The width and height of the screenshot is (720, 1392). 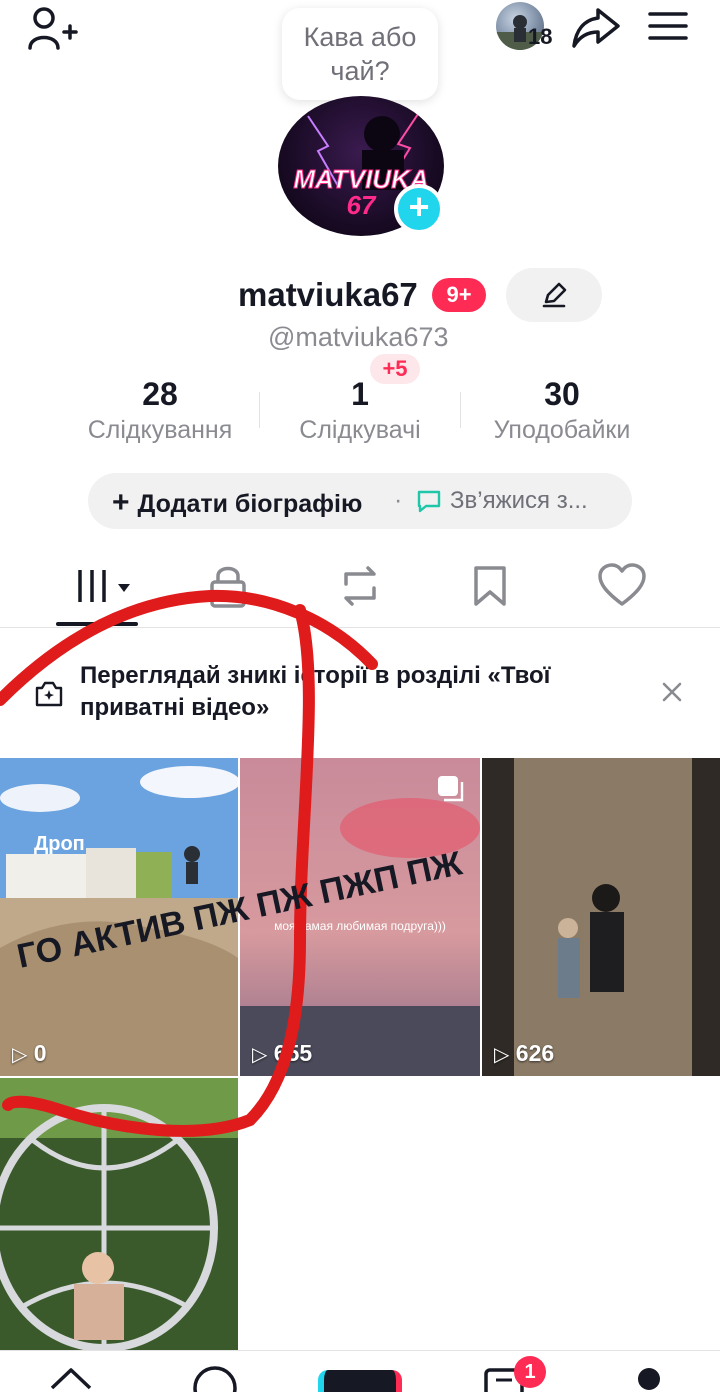 What do you see at coordinates (562, 430) in the screenshot?
I see `likes-label: Уподобайки` at bounding box center [562, 430].